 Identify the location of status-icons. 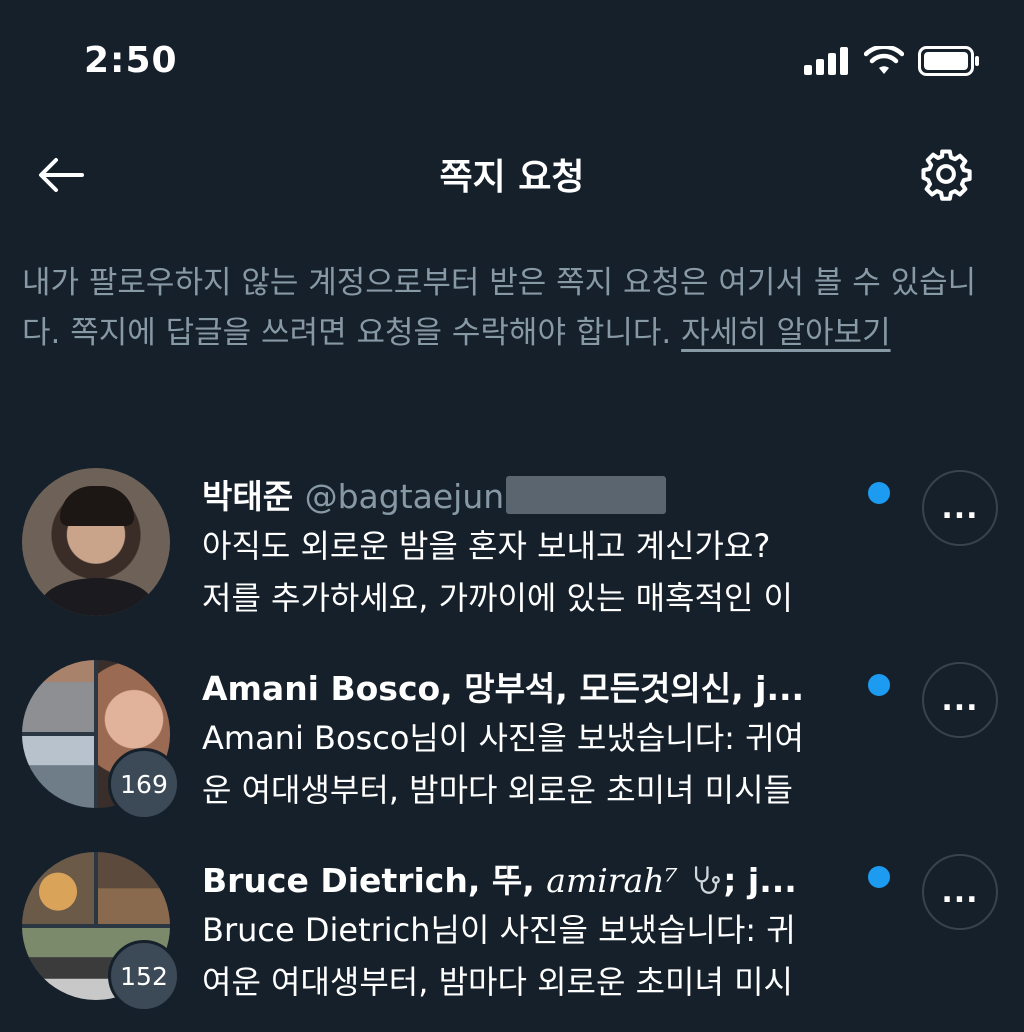
(892, 61).